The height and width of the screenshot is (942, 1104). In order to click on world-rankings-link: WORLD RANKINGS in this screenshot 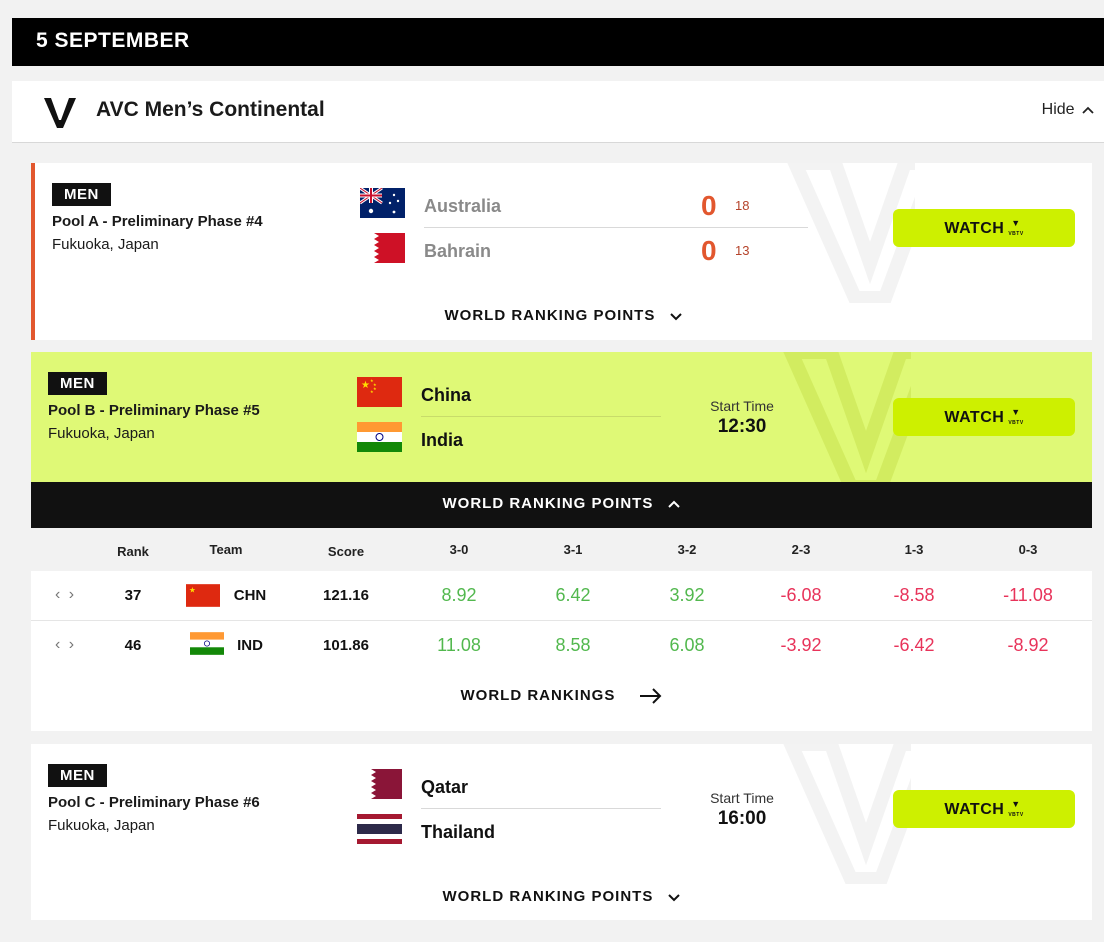, I will do `click(561, 695)`.